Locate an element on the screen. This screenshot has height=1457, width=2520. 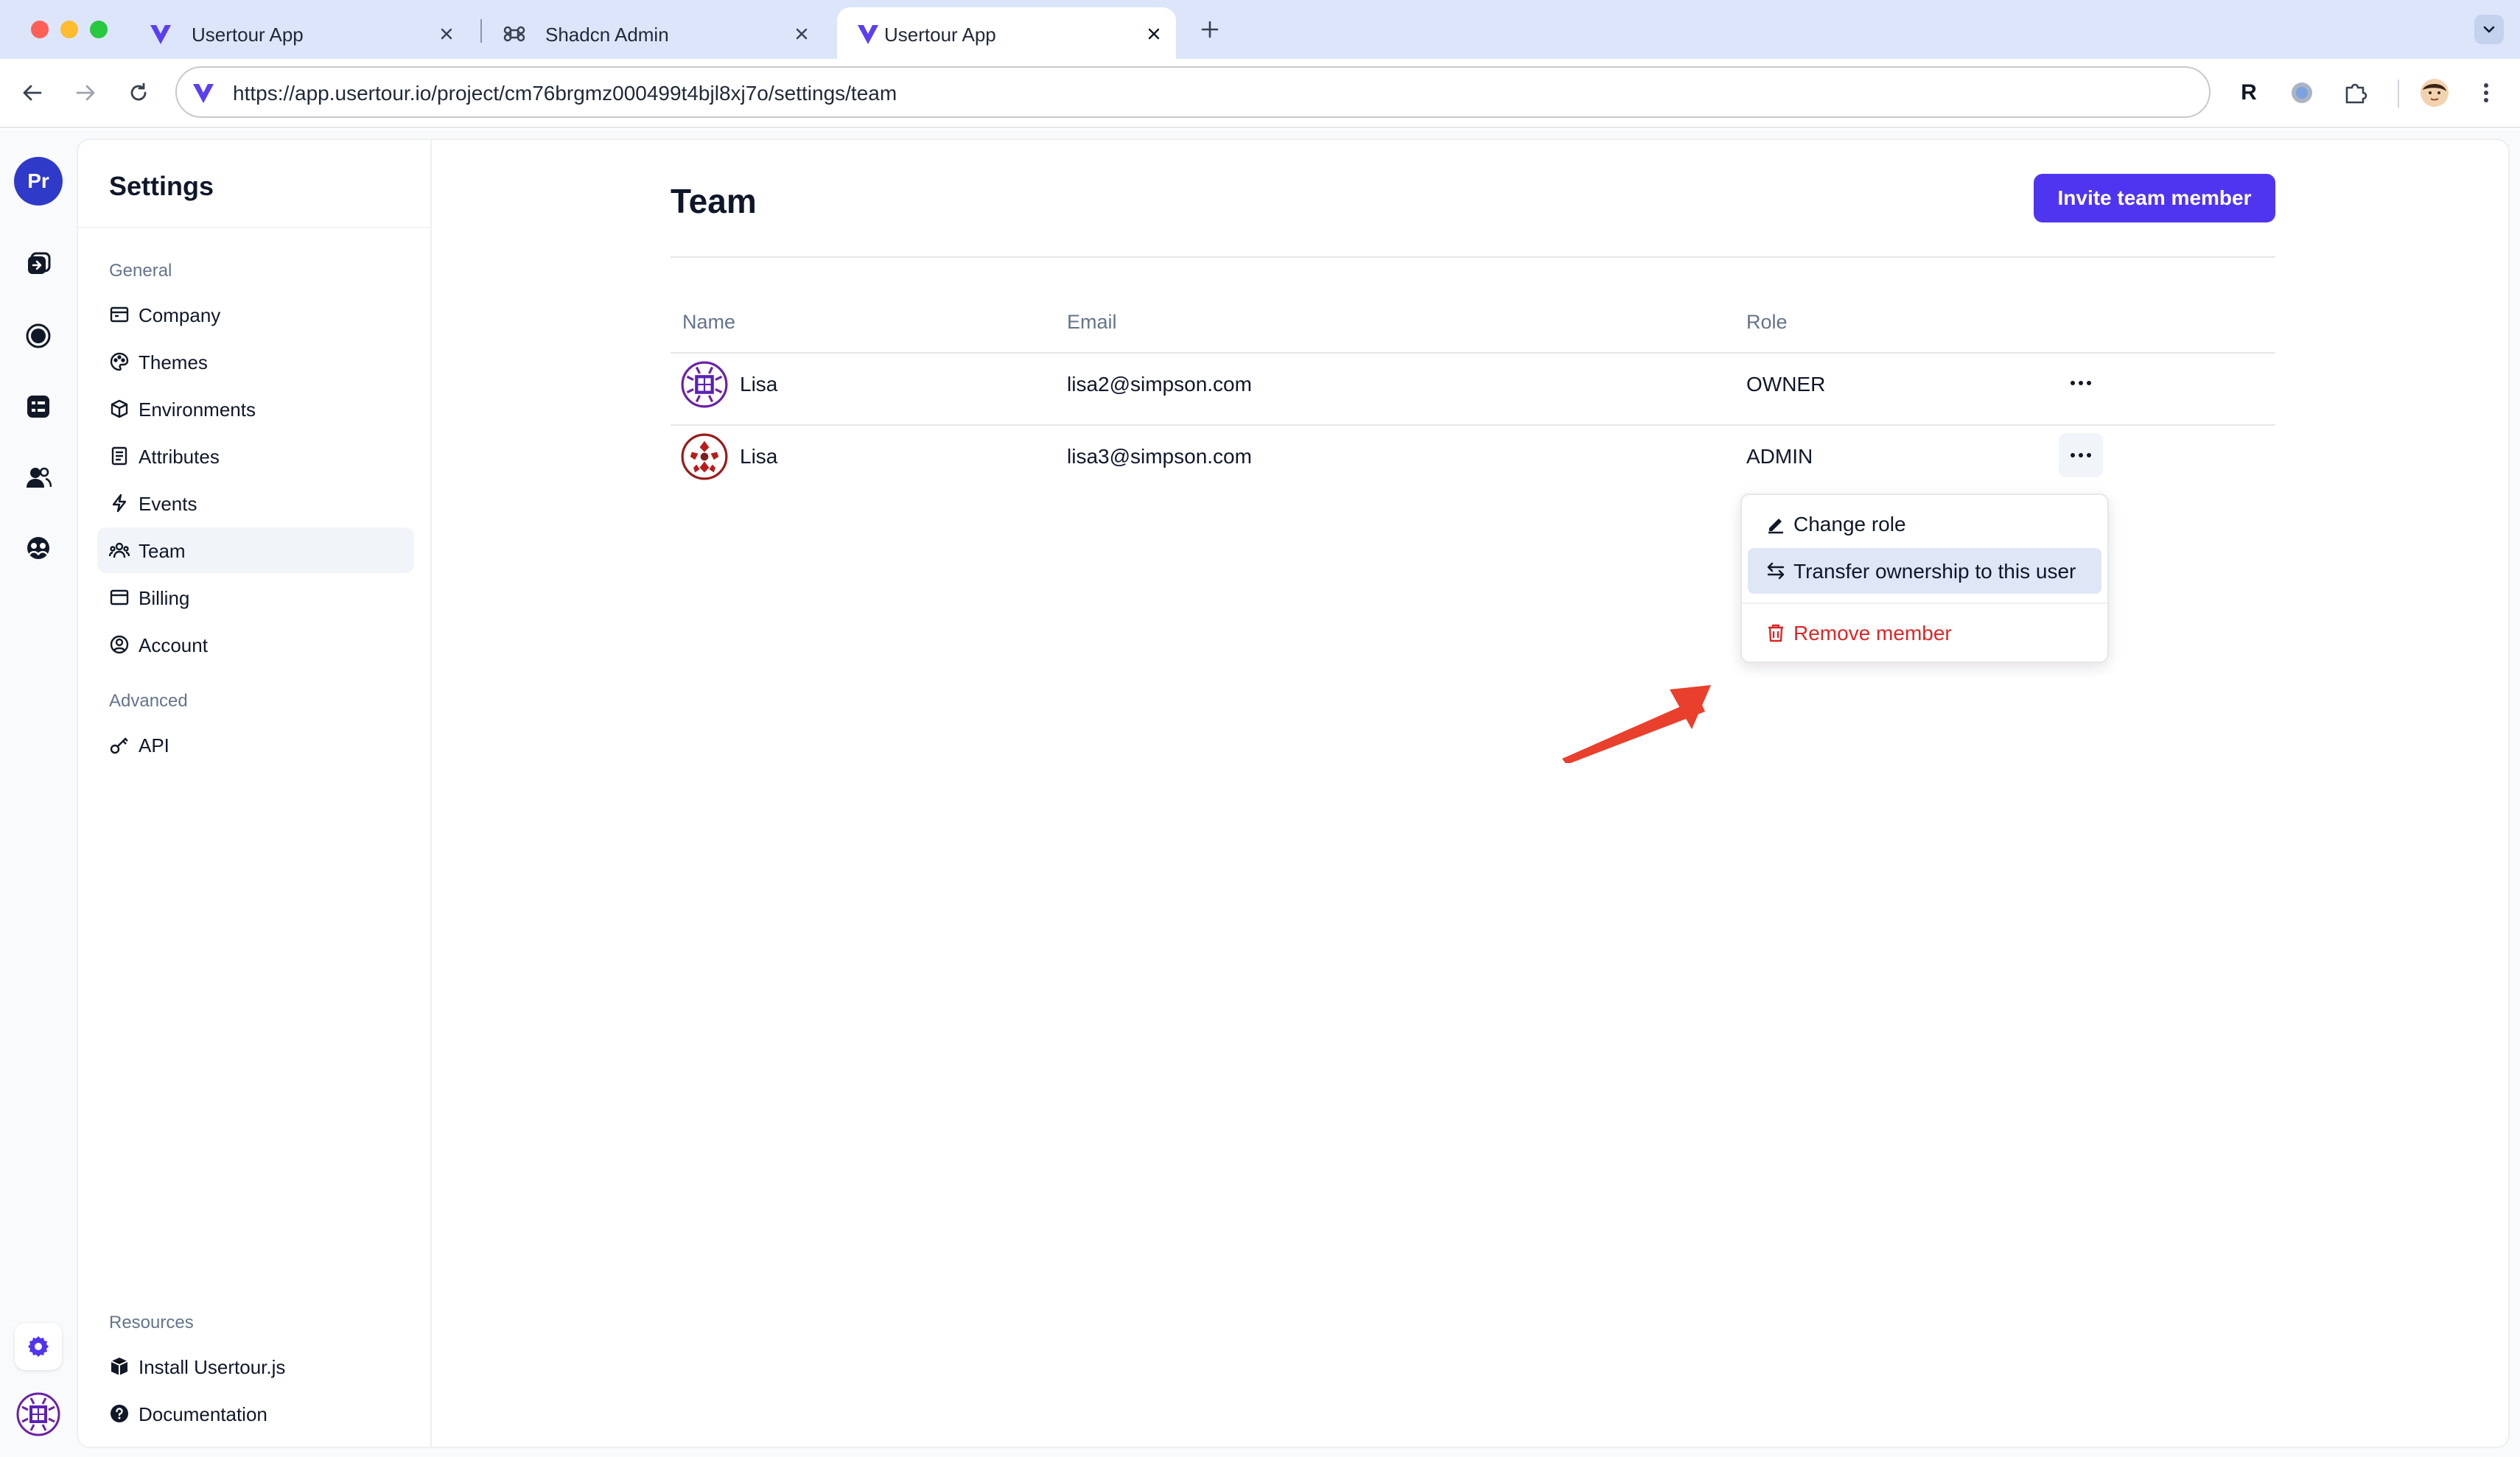
chevron-down-icon is located at coordinates (2489, 29).